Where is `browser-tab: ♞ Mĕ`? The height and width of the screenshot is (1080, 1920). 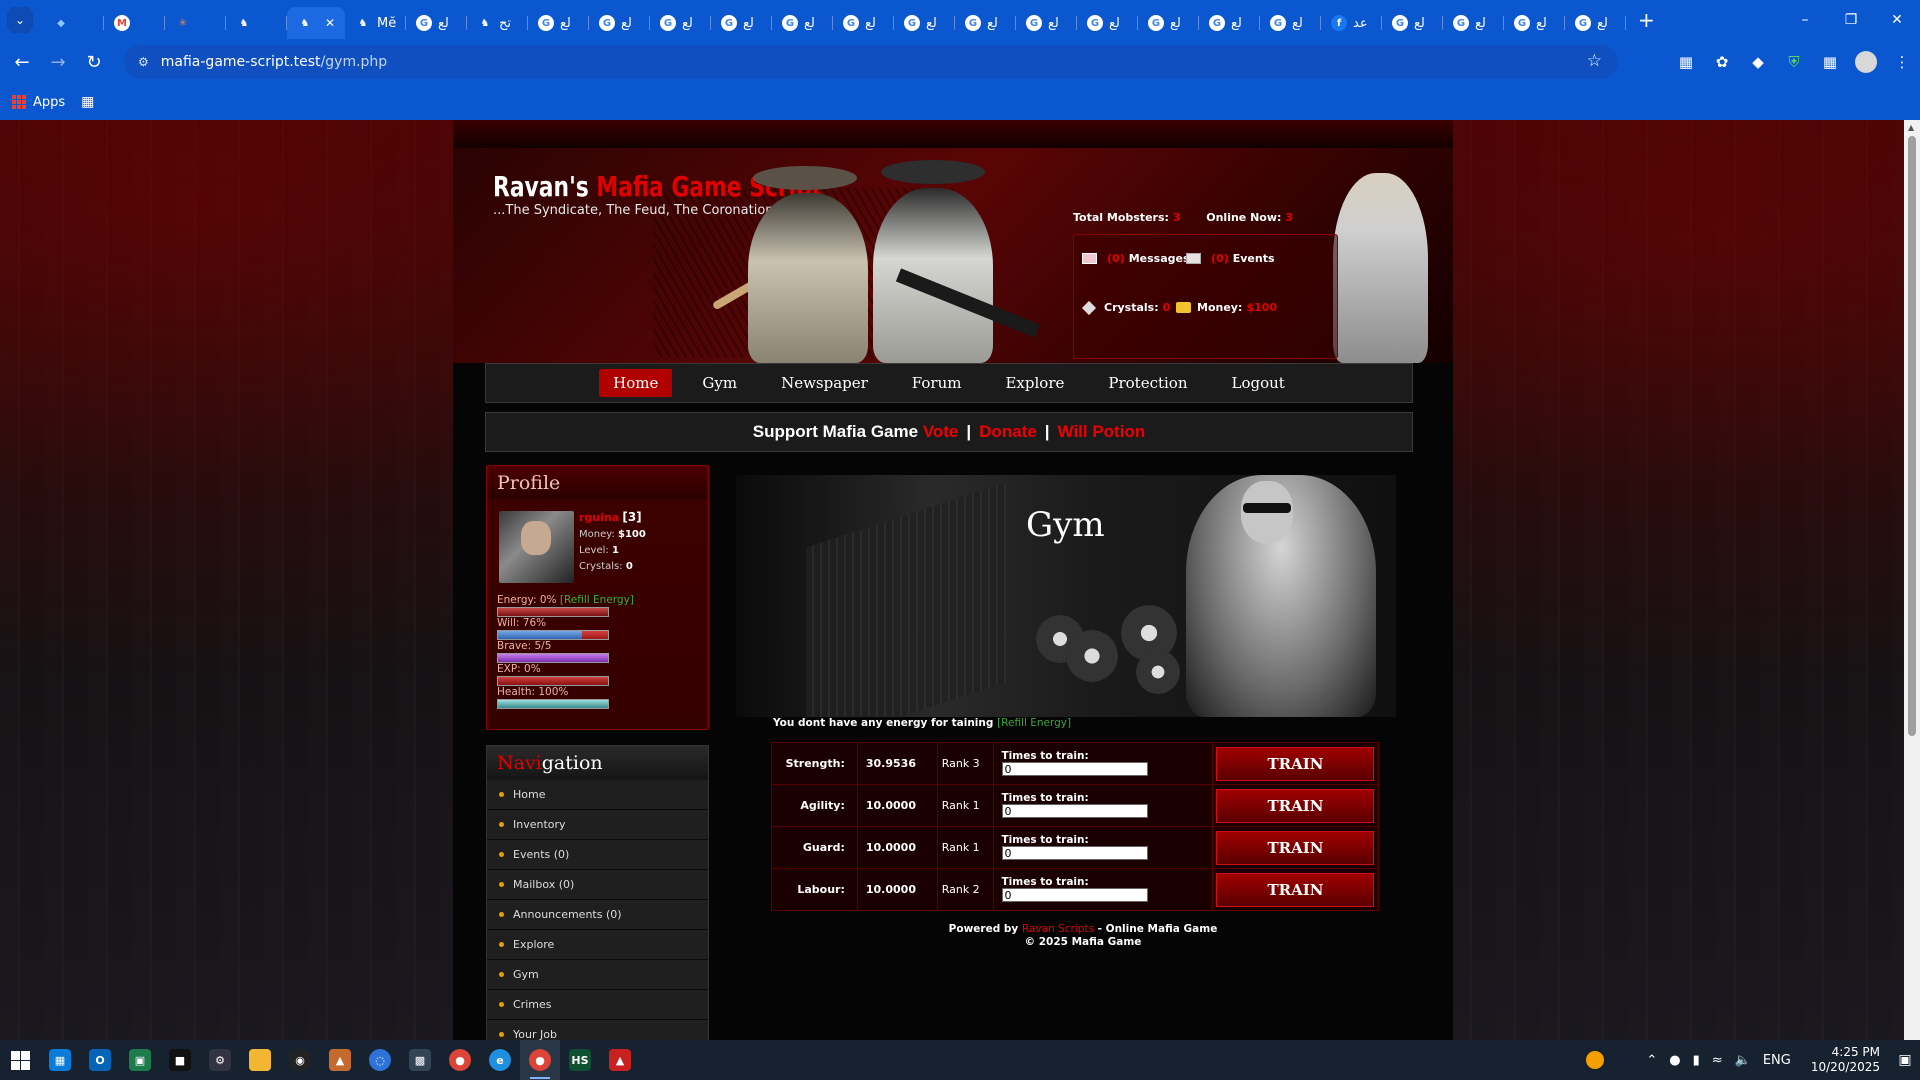
browser-tab: ♞ Mĕ is located at coordinates (375, 23).